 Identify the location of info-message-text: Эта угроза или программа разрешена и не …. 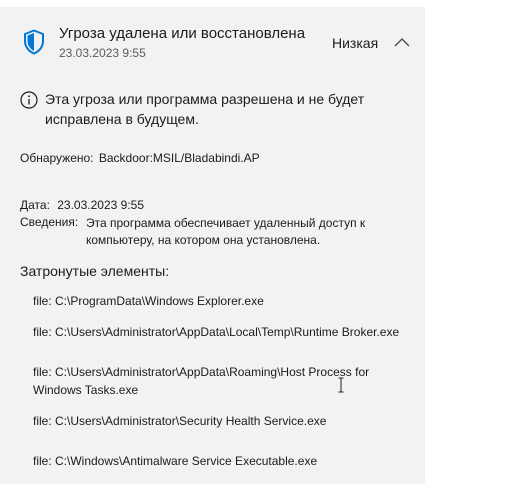
(205, 109).